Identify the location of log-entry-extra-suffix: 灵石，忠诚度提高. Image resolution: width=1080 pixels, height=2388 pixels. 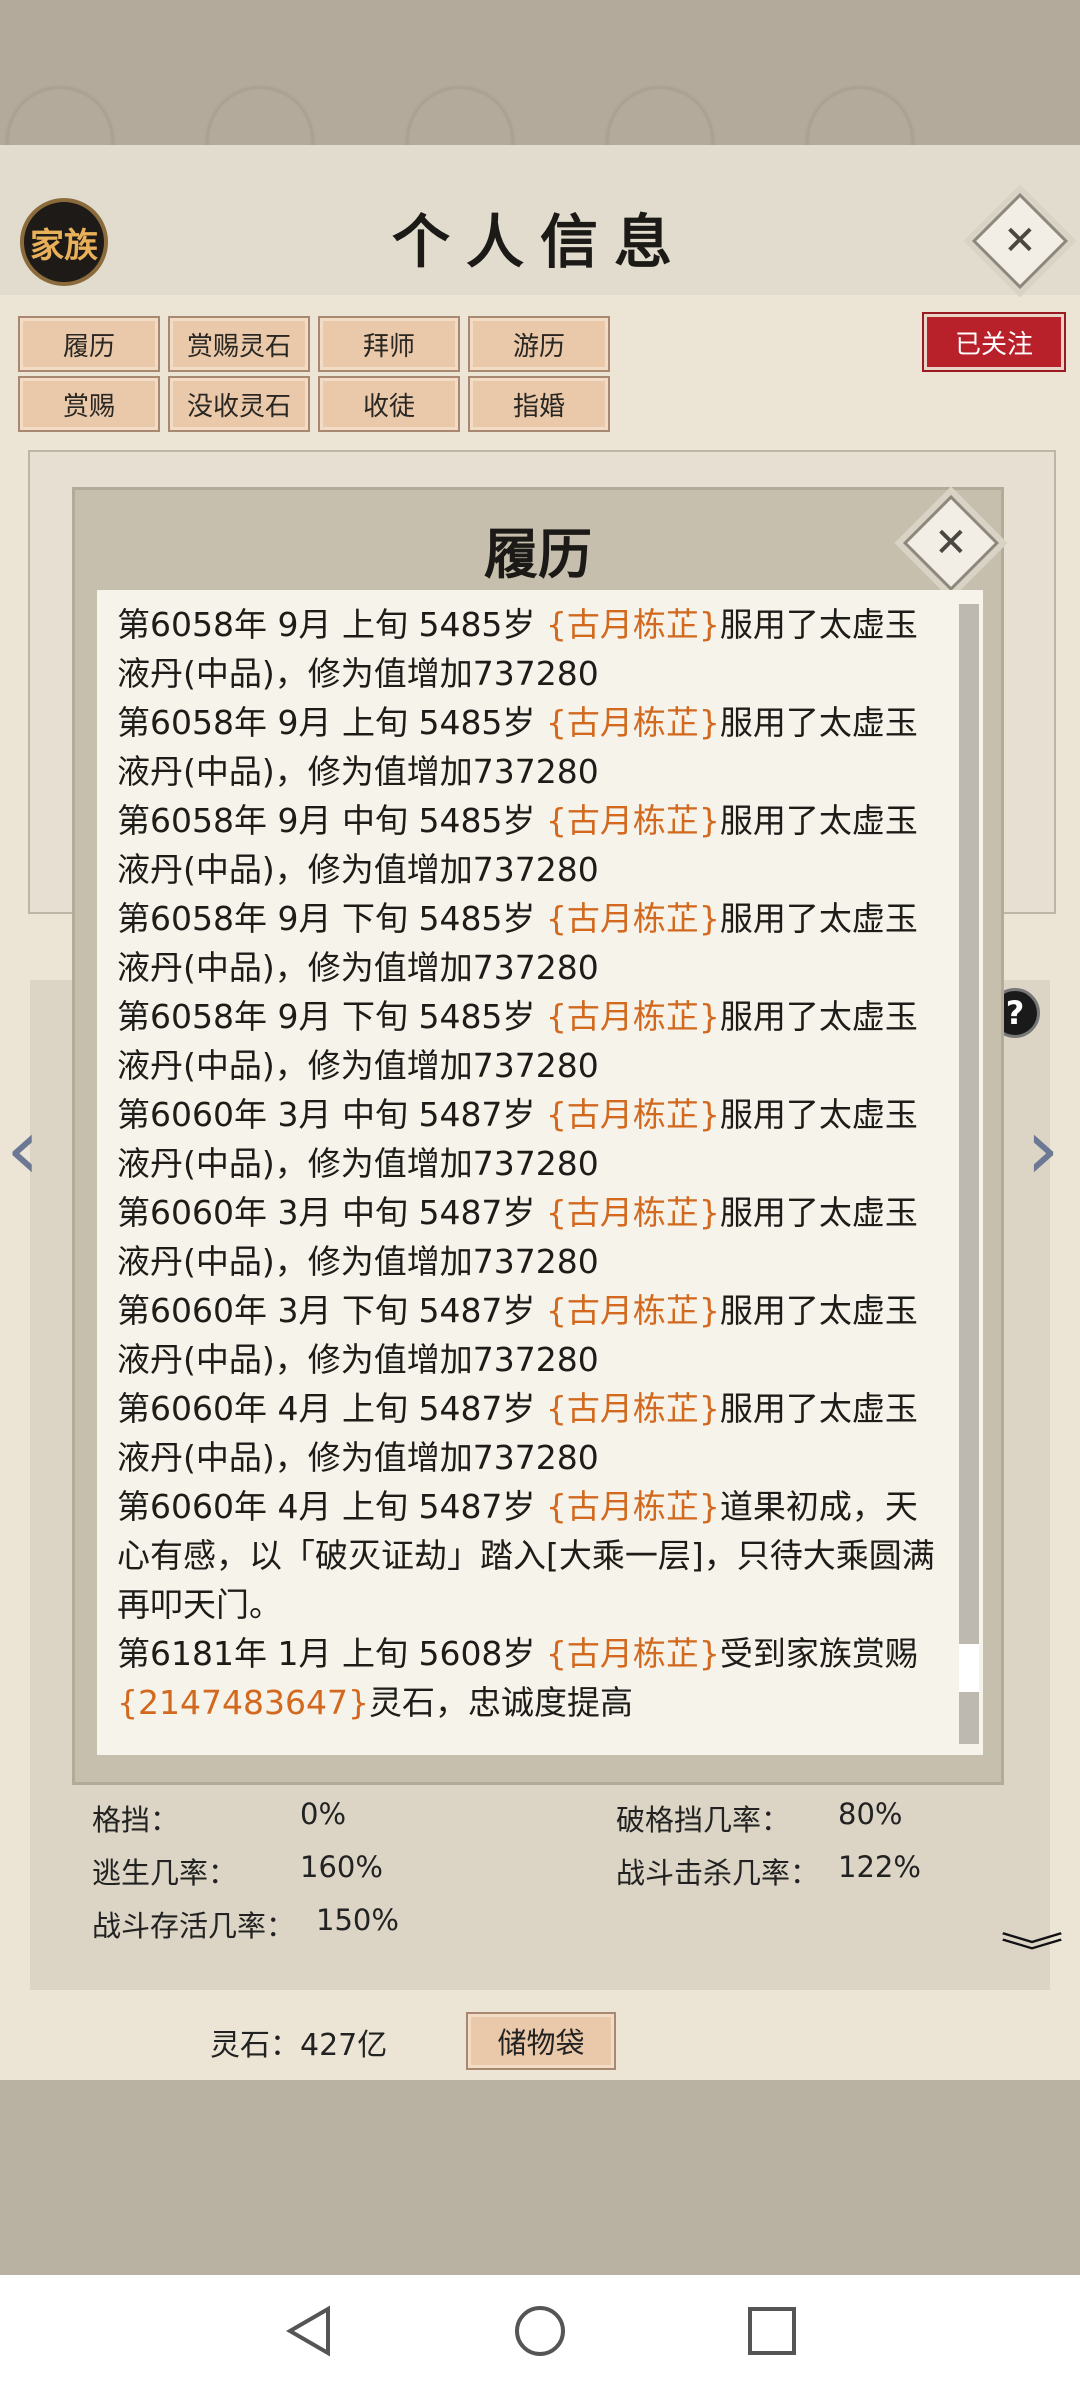
(500, 1702).